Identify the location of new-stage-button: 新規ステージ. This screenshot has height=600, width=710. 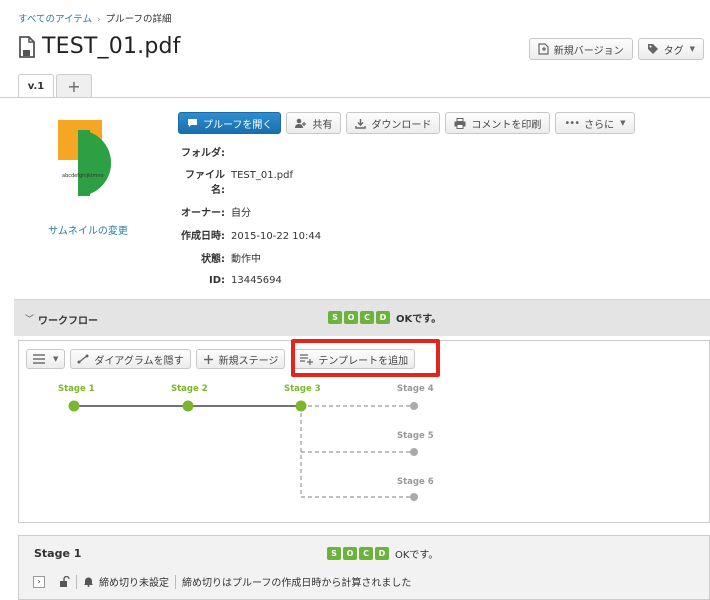
(240, 359).